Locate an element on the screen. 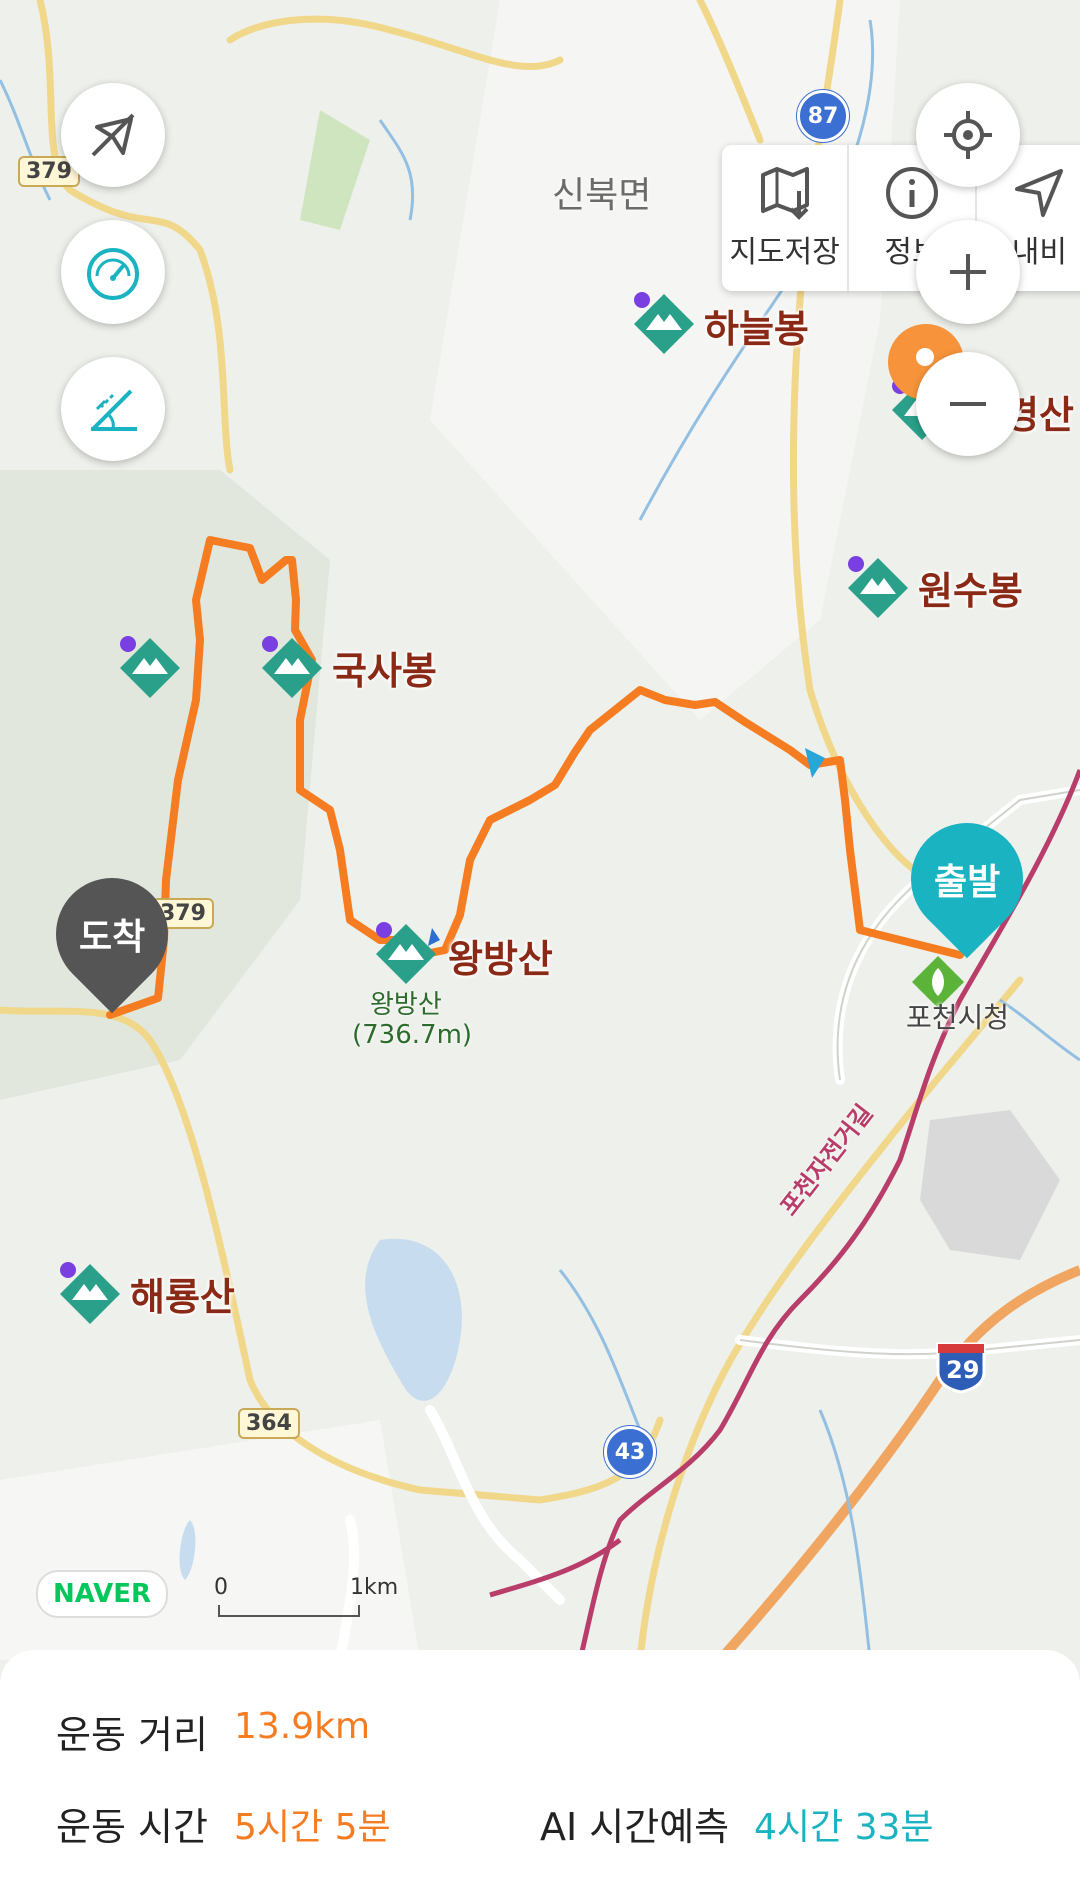 The image size is (1080, 1903). compass-off-icon is located at coordinates (113, 135).